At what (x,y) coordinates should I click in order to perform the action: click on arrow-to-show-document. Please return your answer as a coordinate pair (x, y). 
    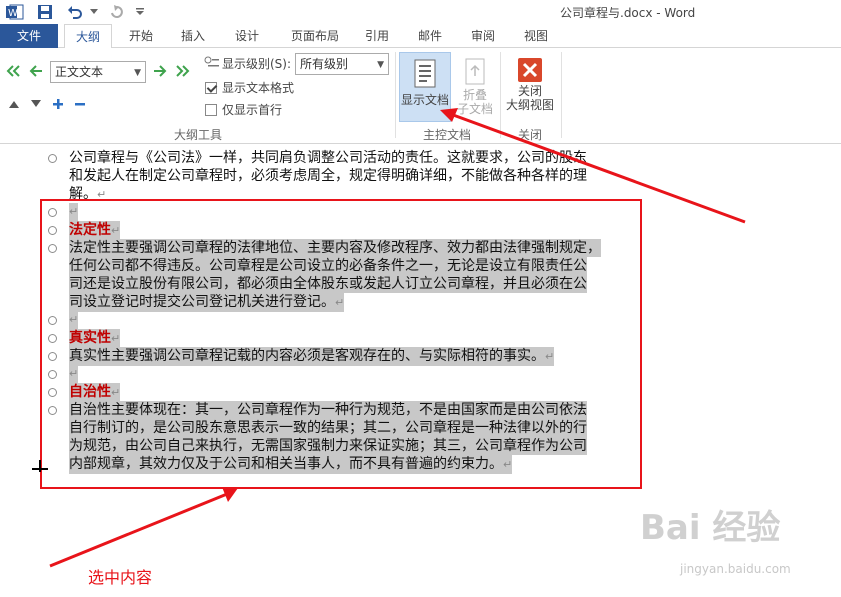
    Looking at the image, I should click on (595, 167).